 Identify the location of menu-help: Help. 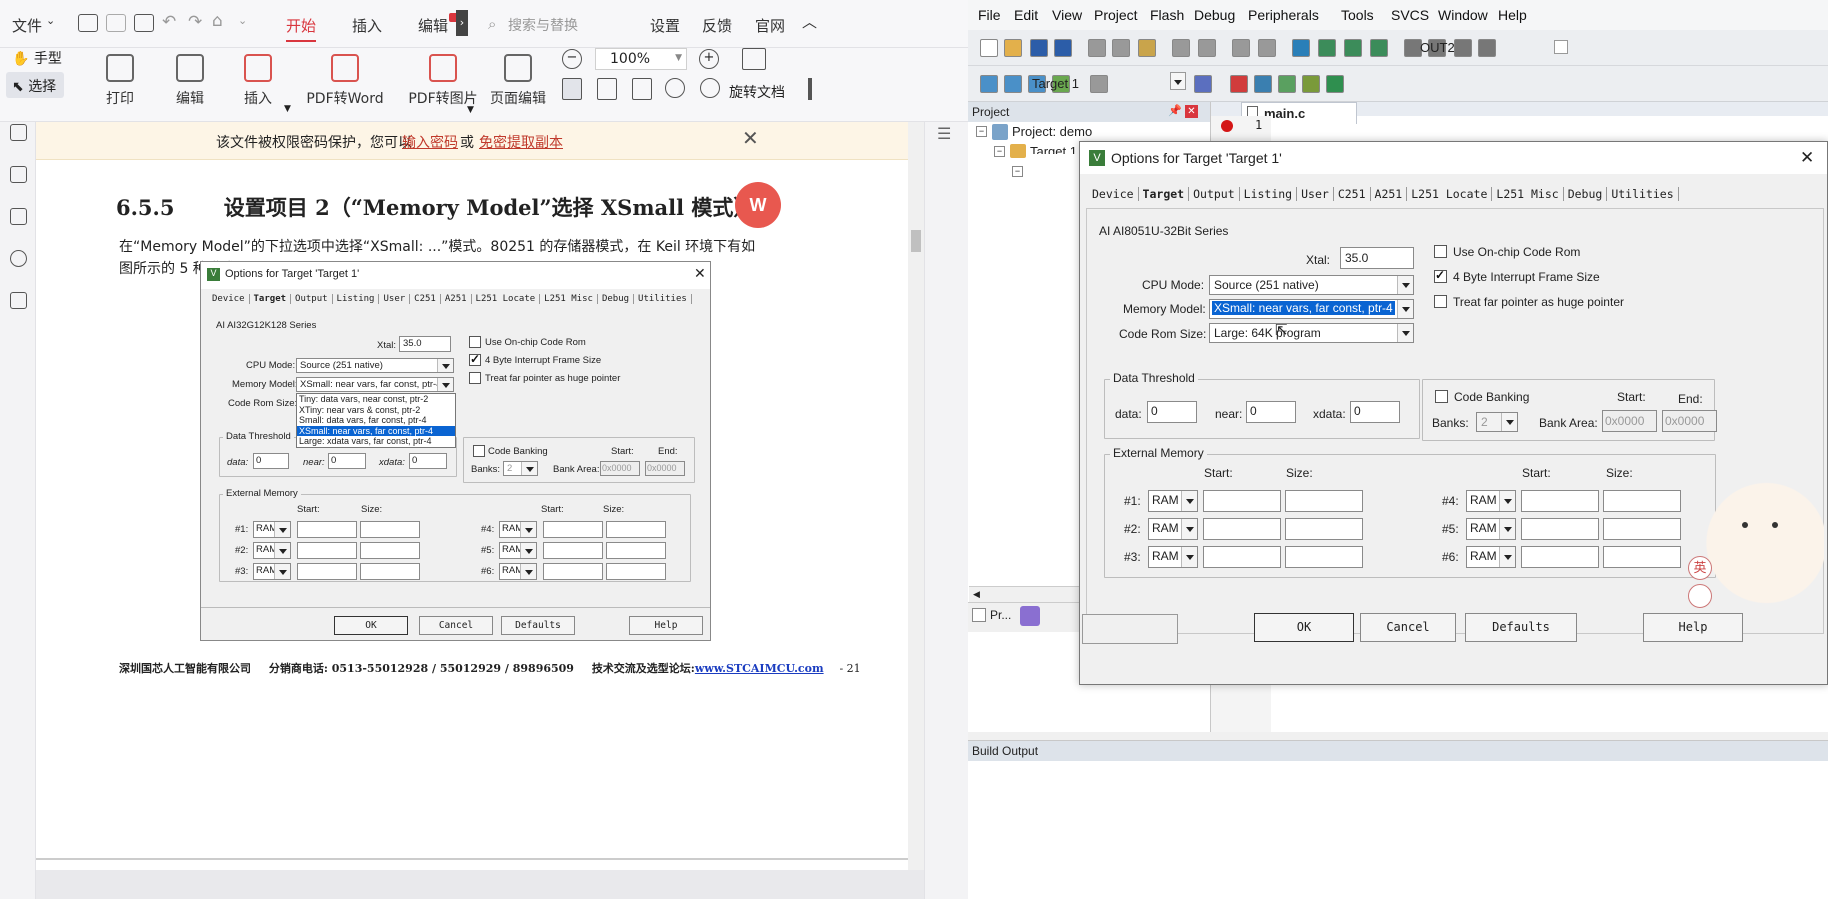
(1512, 15).